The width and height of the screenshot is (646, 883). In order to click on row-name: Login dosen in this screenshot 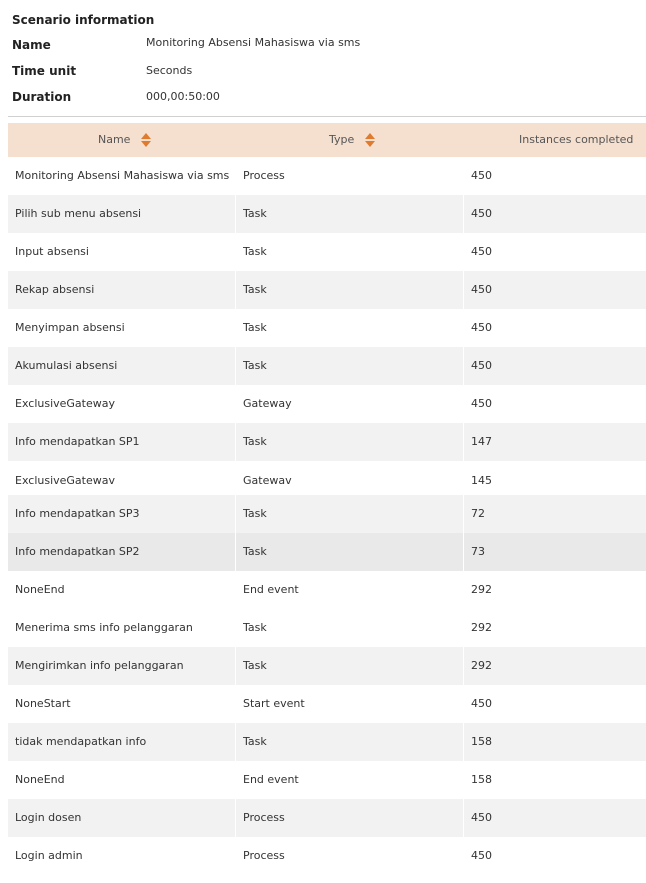, I will do `click(48, 817)`.